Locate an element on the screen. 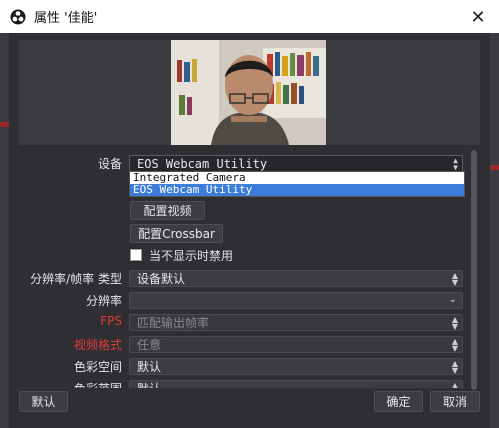 Image resolution: width=499 pixels, height=428 pixels. video-format-value: 任意 is located at coordinates (149, 345).